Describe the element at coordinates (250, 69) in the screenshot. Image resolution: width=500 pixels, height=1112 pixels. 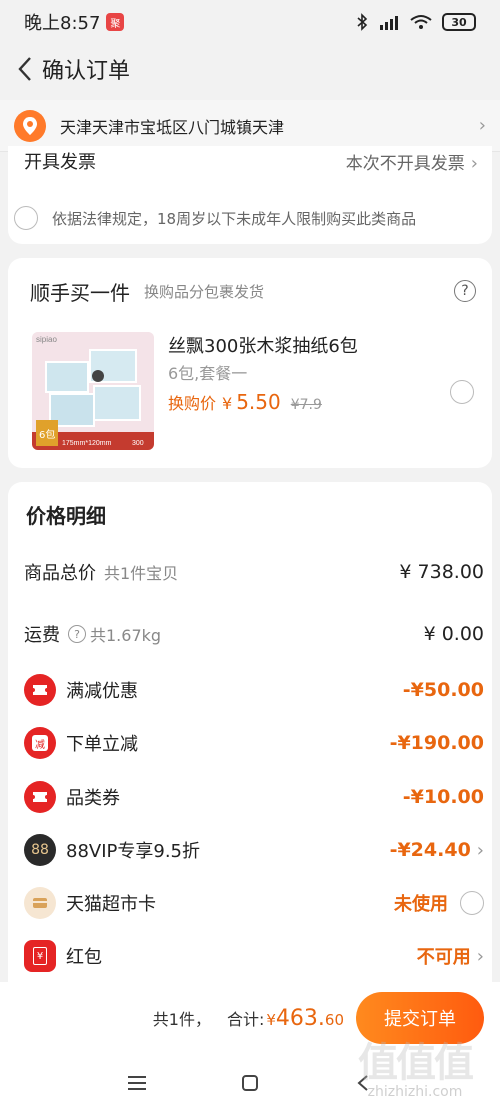
I see `nav-bar: 确认订单` at that location.